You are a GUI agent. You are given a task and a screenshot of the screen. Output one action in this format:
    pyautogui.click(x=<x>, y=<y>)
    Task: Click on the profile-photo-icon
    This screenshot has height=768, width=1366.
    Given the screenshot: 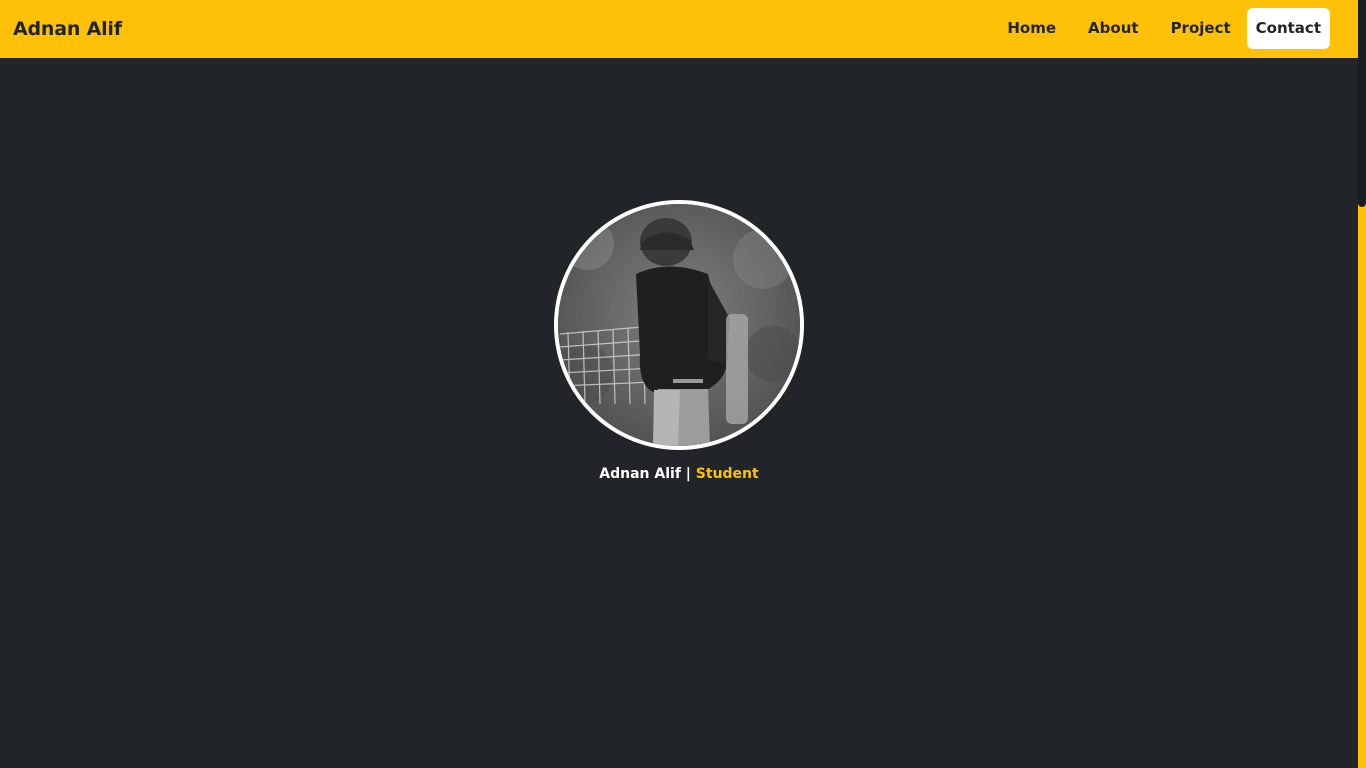 What is the action you would take?
    pyautogui.click(x=679, y=325)
    